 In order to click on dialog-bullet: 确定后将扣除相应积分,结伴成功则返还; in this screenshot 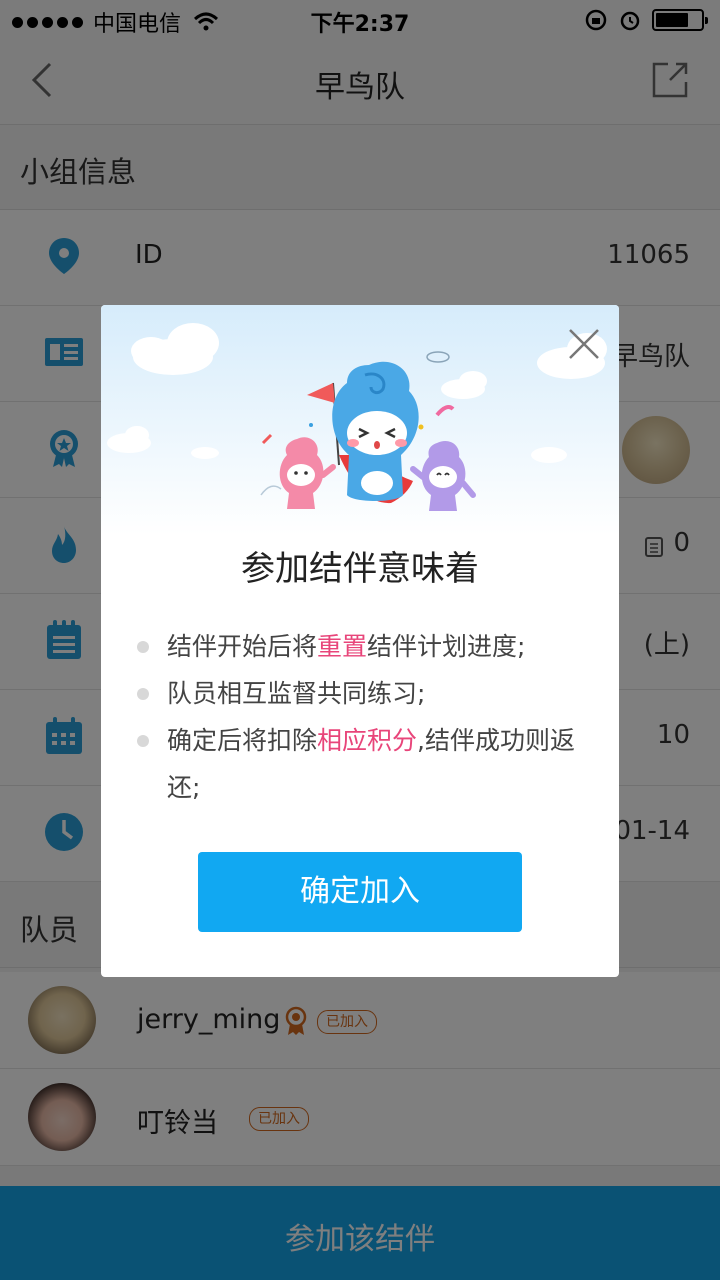, I will do `click(367, 764)`.